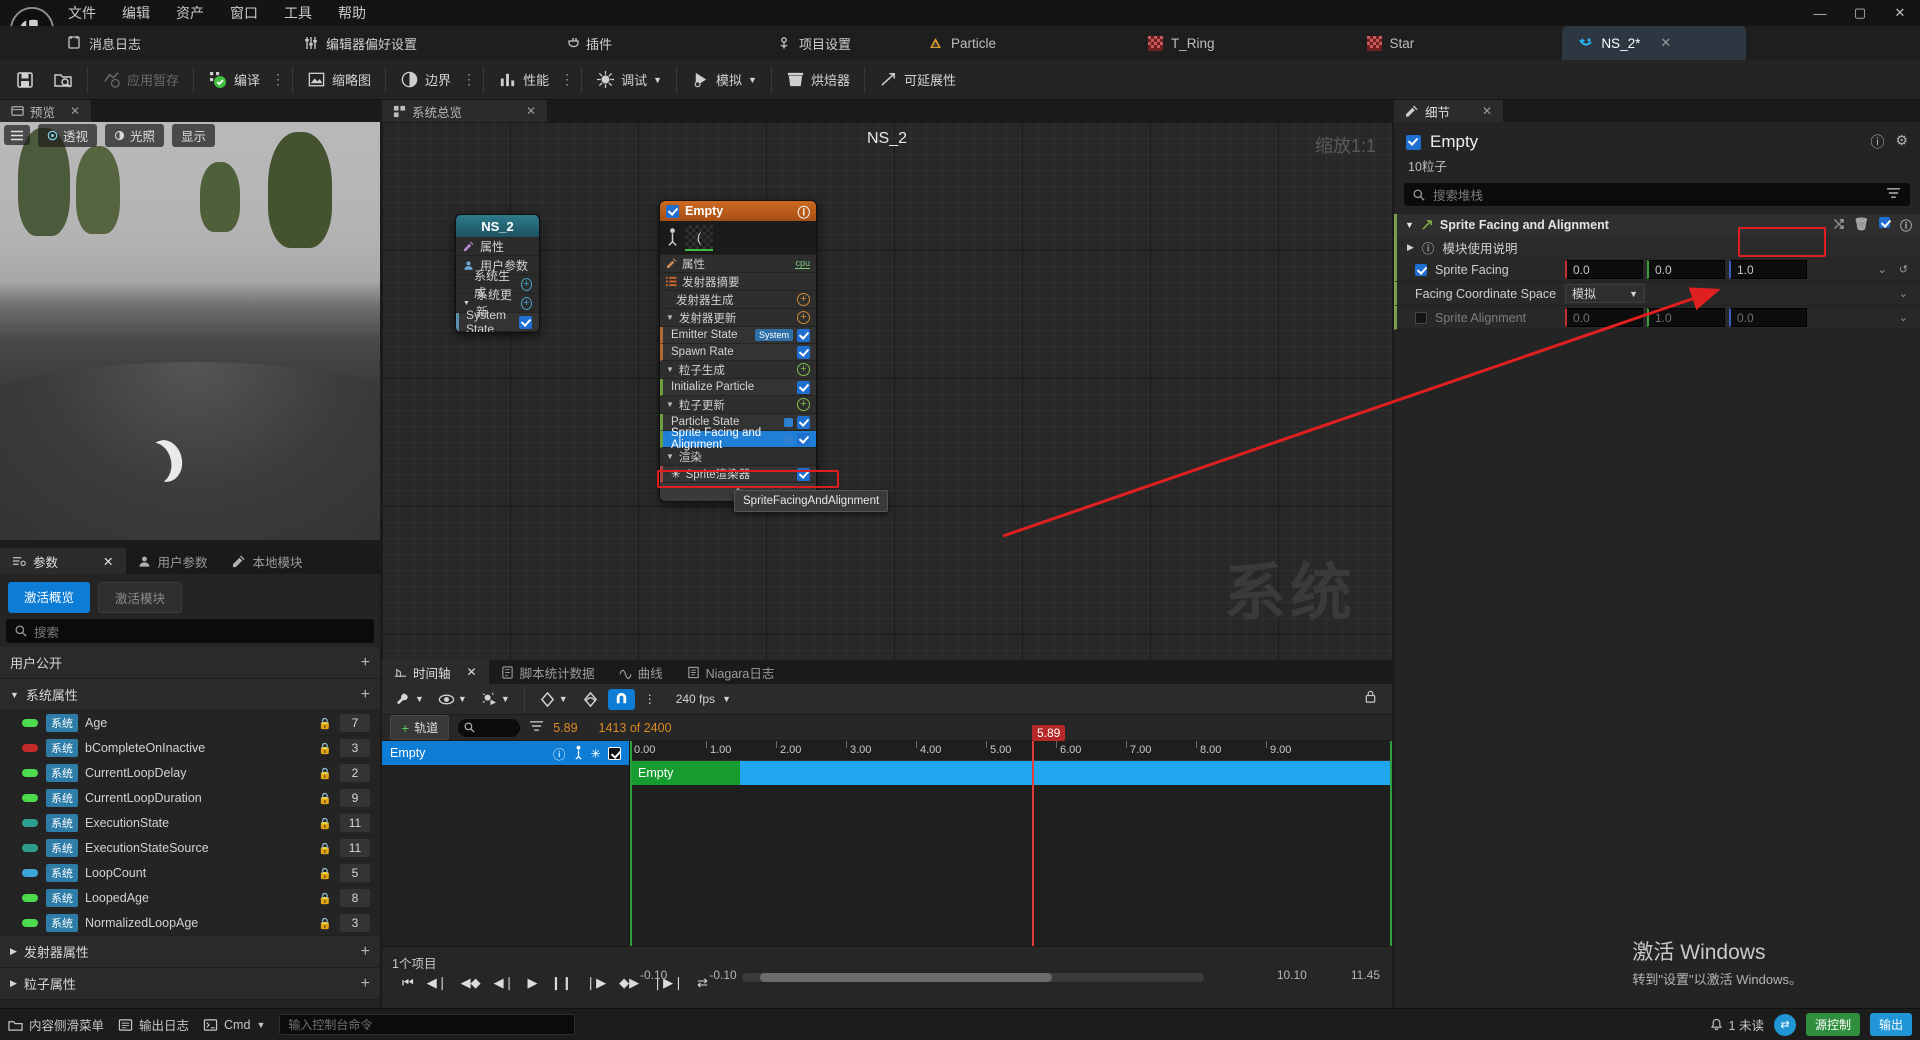 This screenshot has width=1920, height=1040. Describe the element at coordinates (1737, 1024) in the screenshot. I see `unread-notifications: 1 未读` at that location.